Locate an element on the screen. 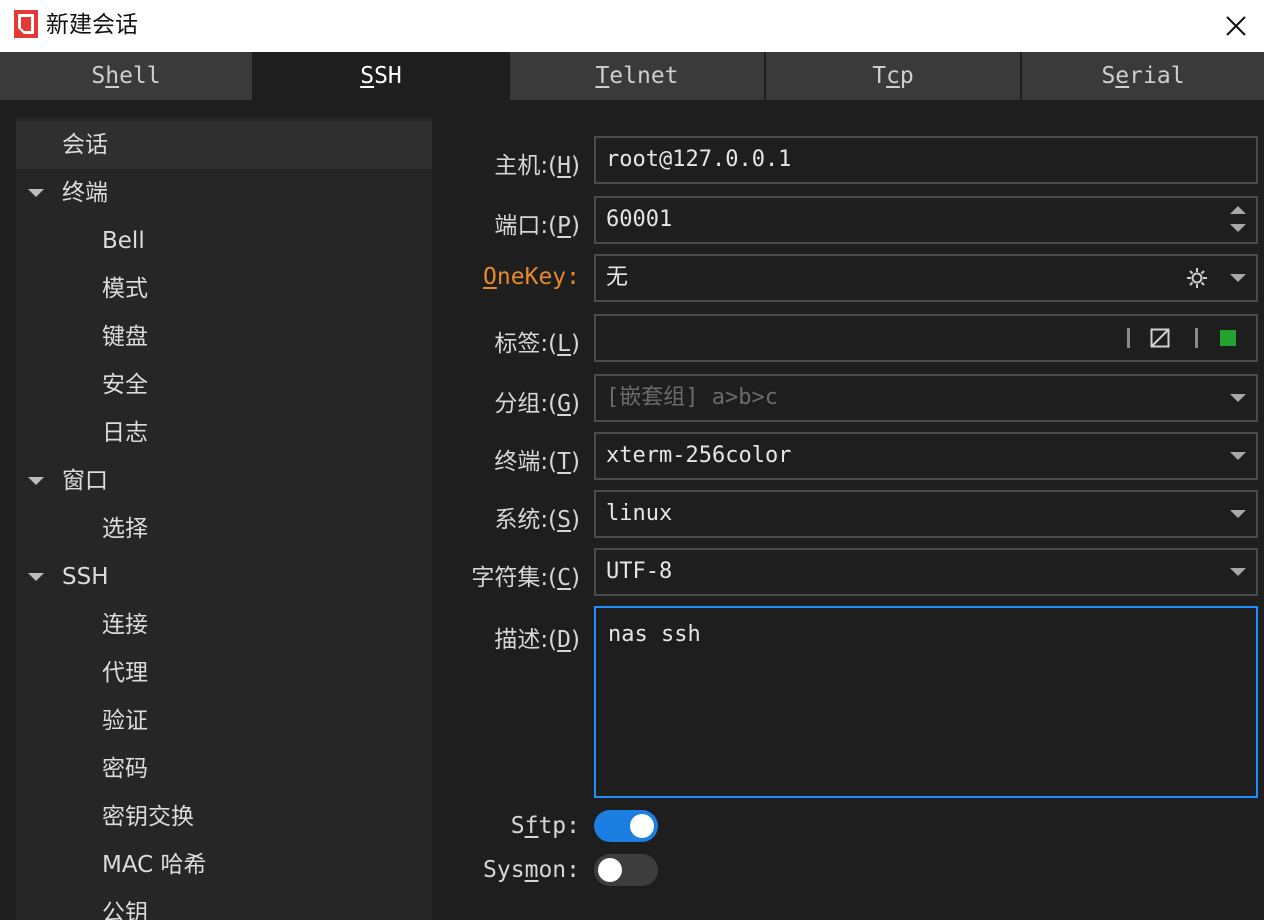 The height and width of the screenshot is (920, 1264). sysmon-toggle is located at coordinates (626, 870).